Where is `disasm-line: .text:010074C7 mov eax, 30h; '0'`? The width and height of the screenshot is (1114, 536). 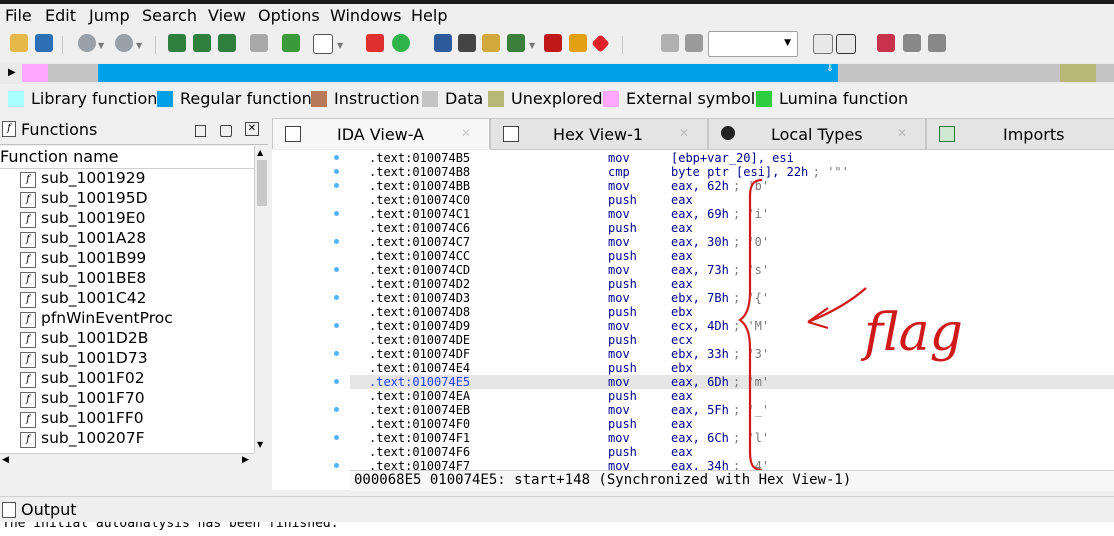
disasm-line: .text:010074C7 mov eax, 30h; '0' is located at coordinates (732, 242).